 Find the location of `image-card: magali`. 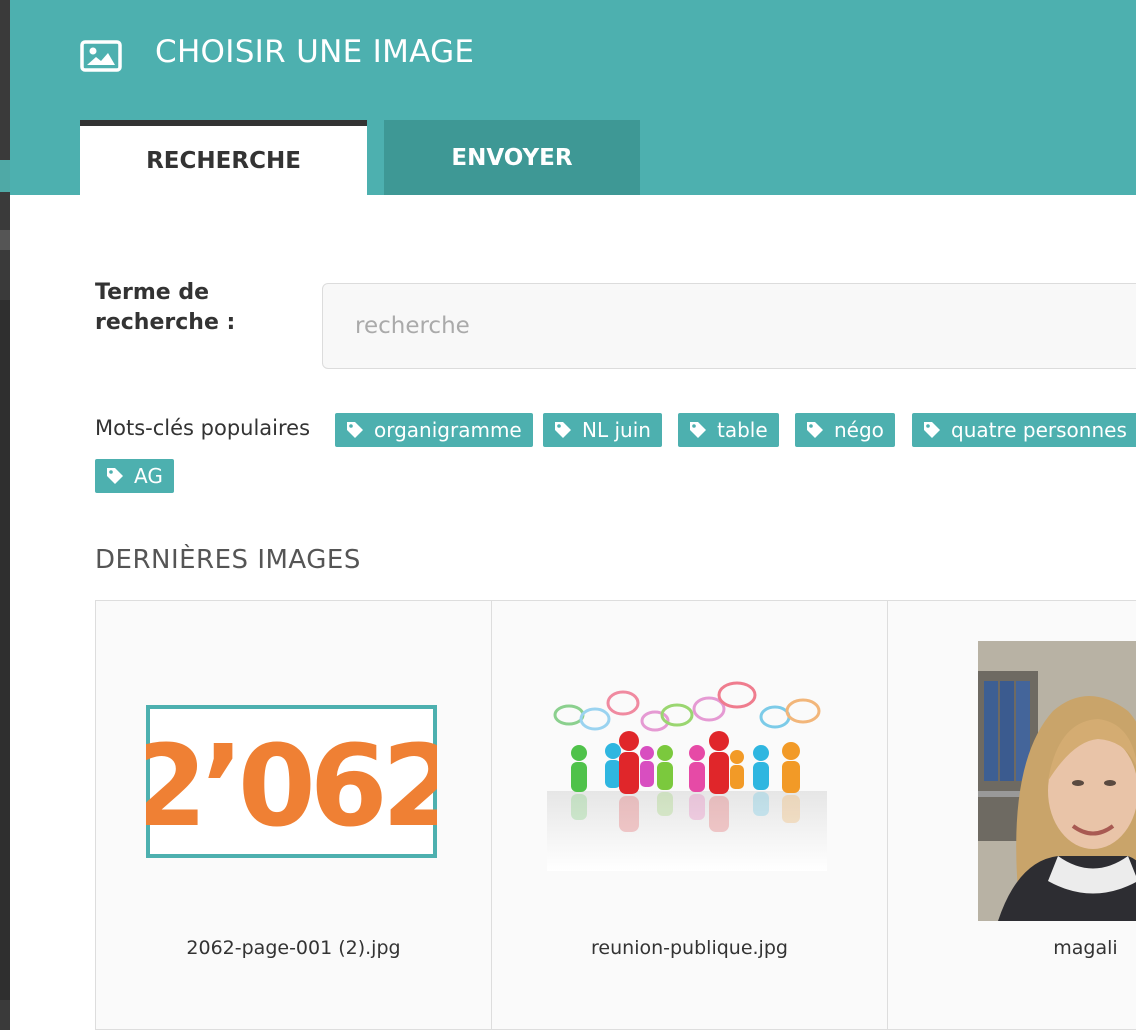

image-card: magali is located at coordinates (1012, 815).